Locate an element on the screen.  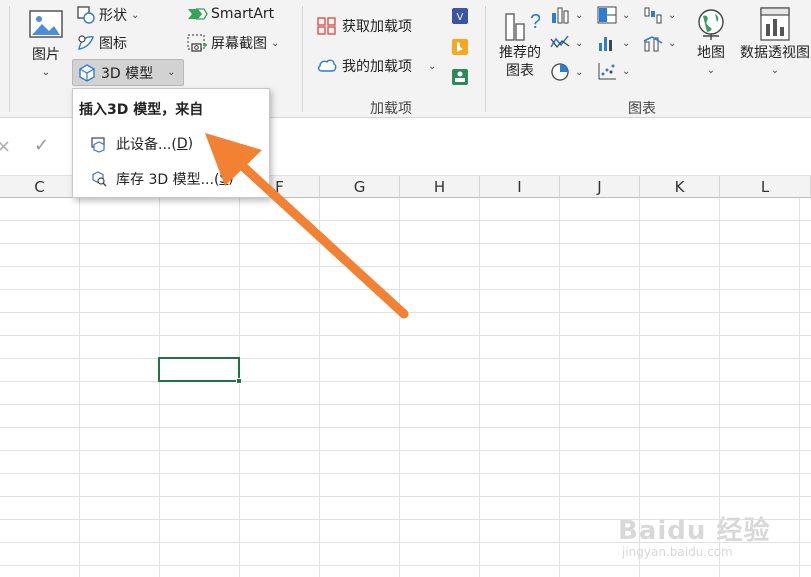
svg-text: V is located at coordinates (460, 17).